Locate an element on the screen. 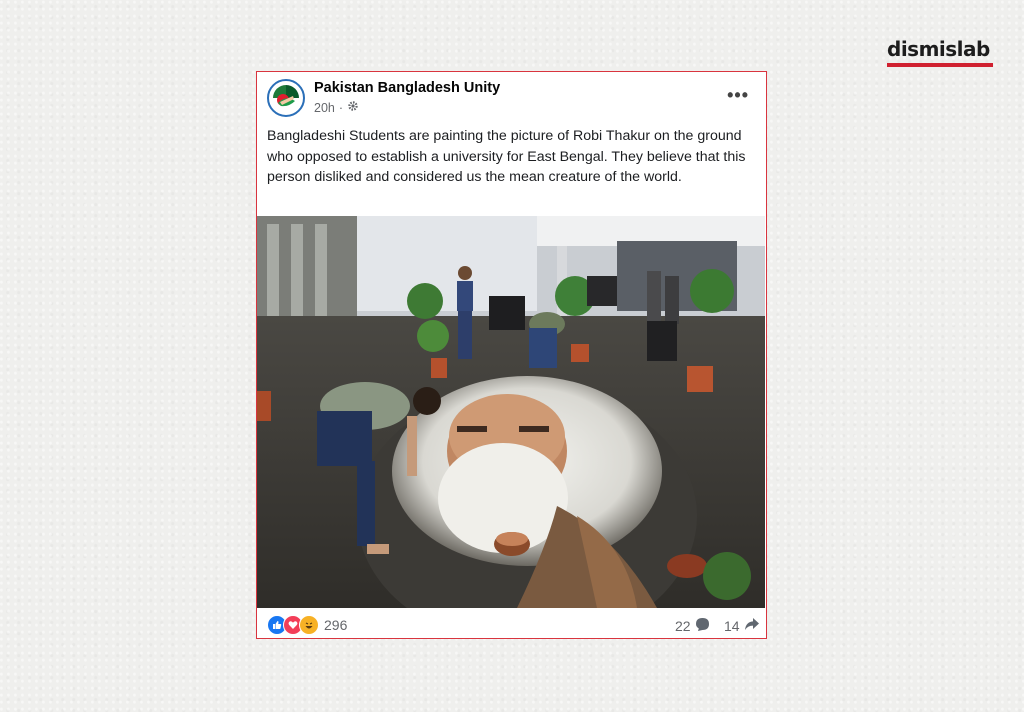 This screenshot has width=1024, height=712. more-options-button: ••• is located at coordinates (738, 95).